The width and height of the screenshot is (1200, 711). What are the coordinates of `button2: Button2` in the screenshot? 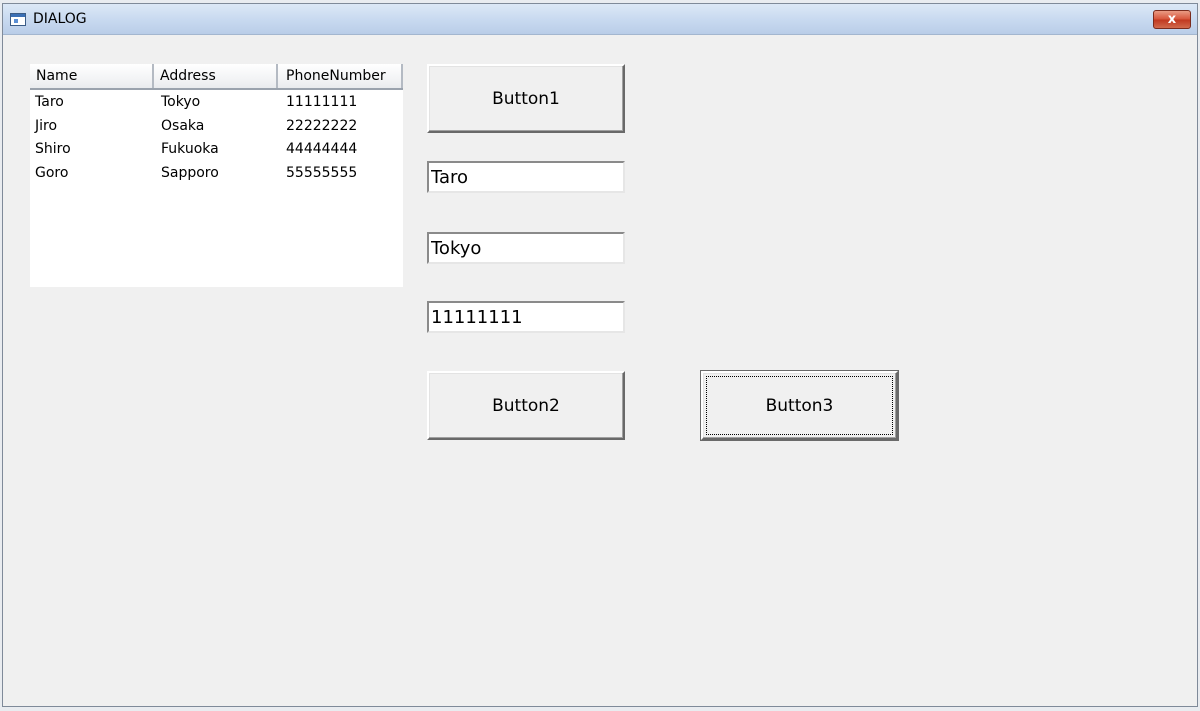 It's located at (526, 405).